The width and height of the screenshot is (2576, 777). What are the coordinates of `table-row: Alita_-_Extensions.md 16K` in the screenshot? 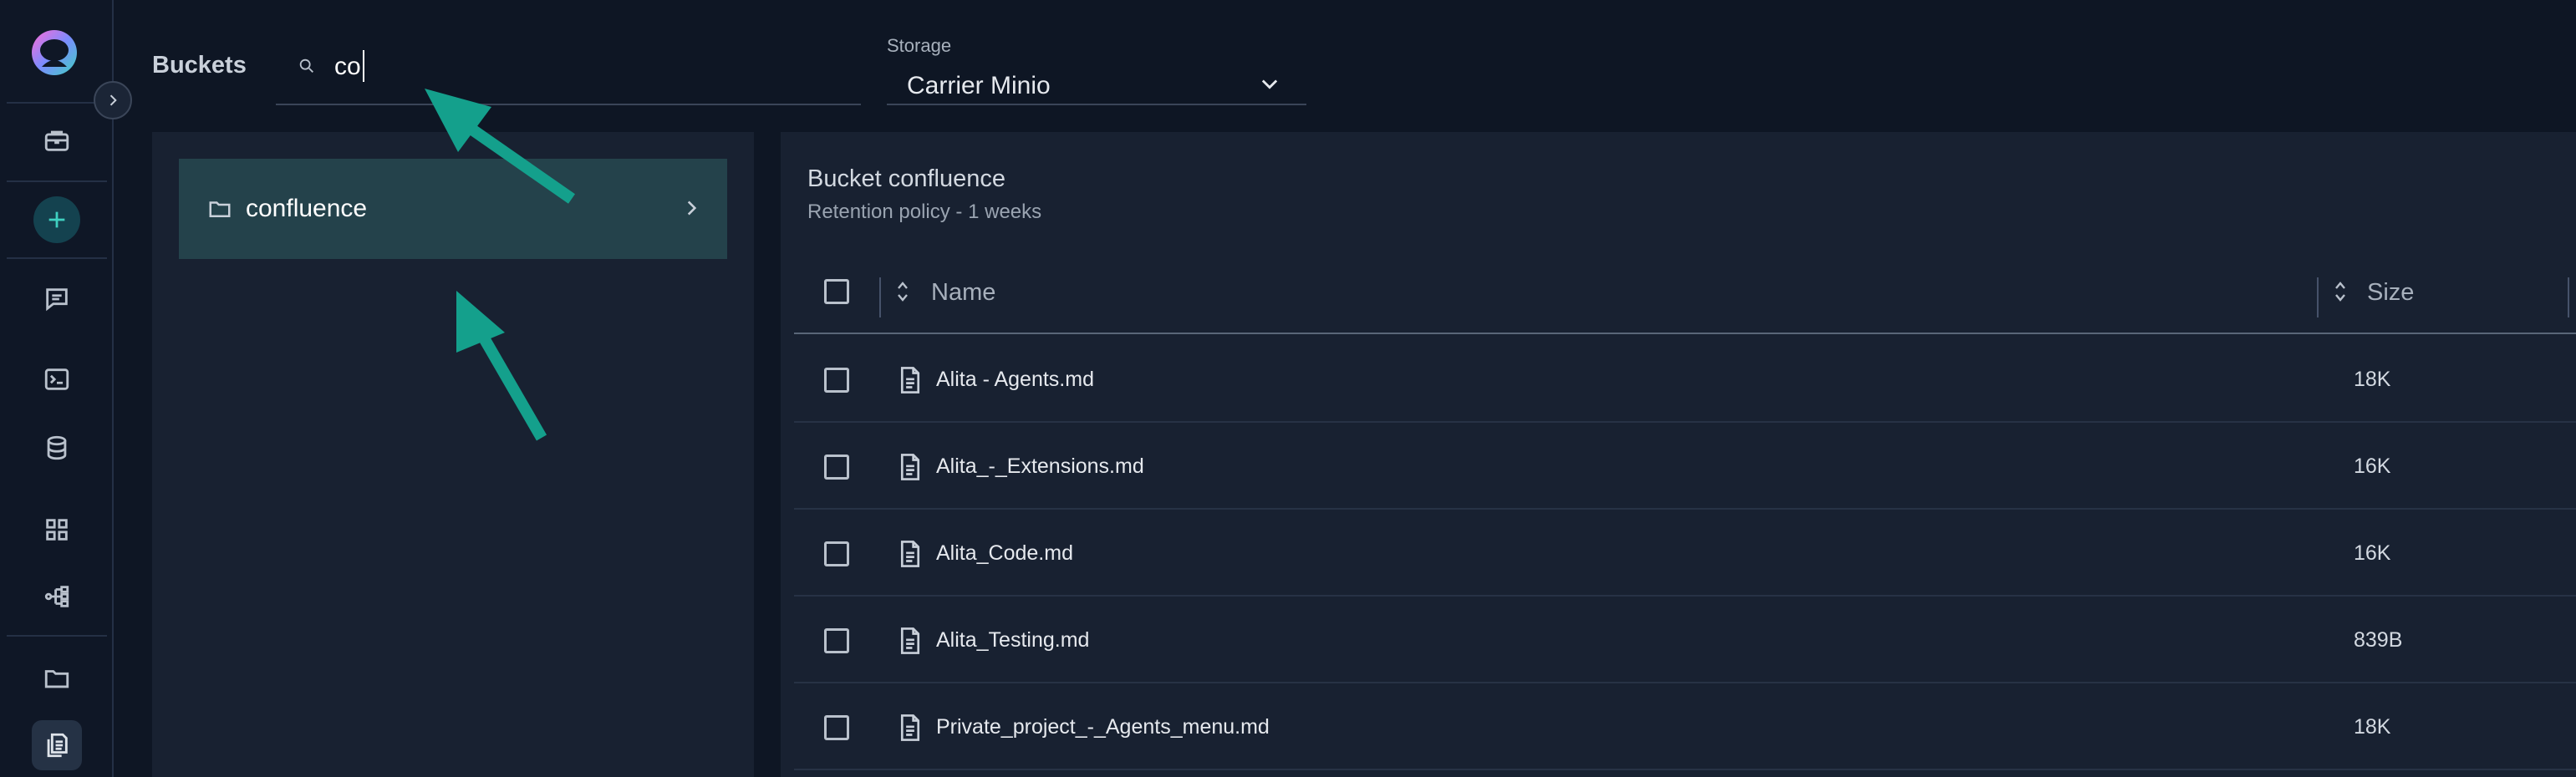 It's located at (1685, 466).